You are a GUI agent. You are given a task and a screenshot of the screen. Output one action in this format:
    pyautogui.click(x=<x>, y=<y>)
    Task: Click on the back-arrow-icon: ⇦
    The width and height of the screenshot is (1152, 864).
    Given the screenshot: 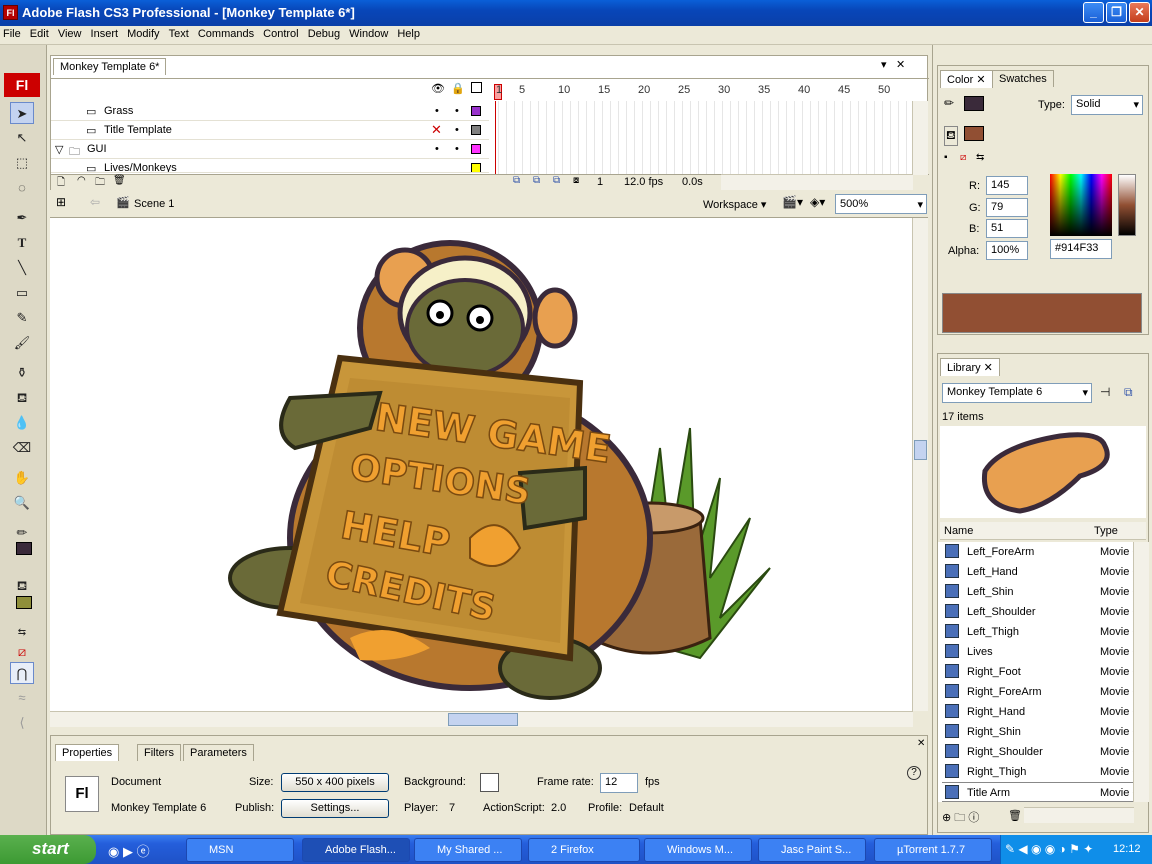 What is the action you would take?
    pyautogui.click(x=95, y=202)
    